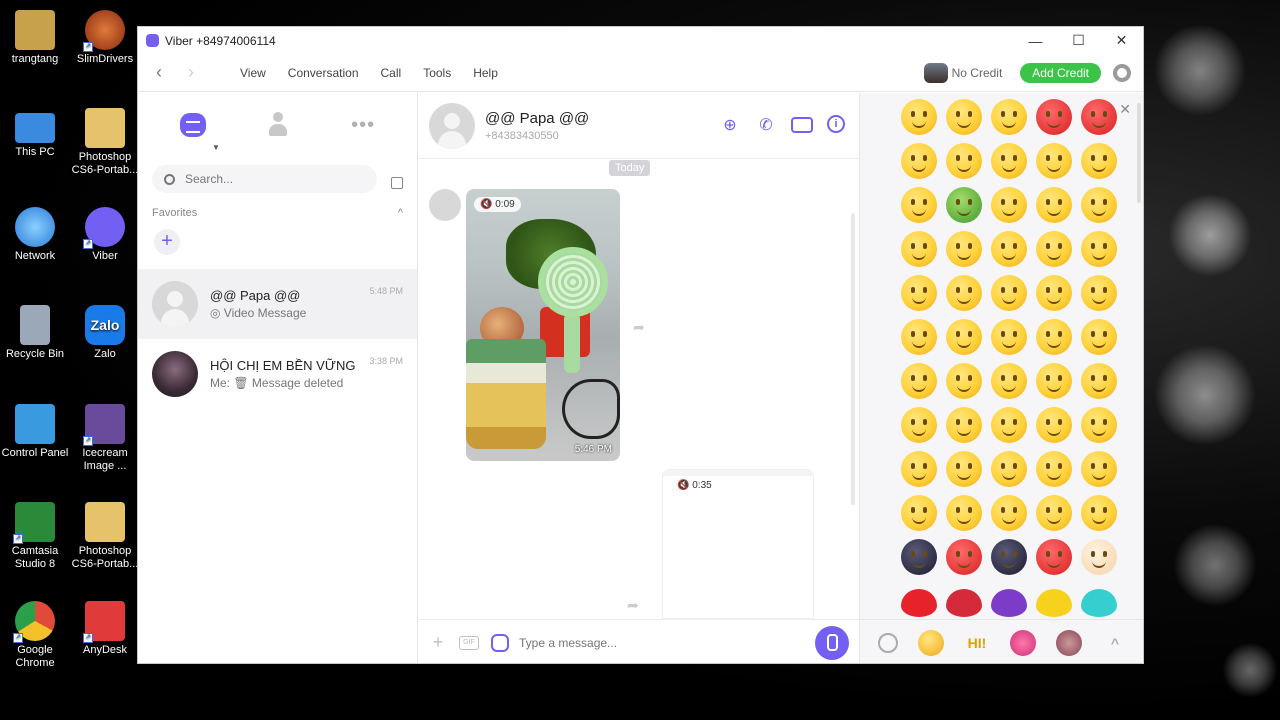  What do you see at coordinates (191, 72) in the screenshot?
I see `forward-button: ›` at bounding box center [191, 72].